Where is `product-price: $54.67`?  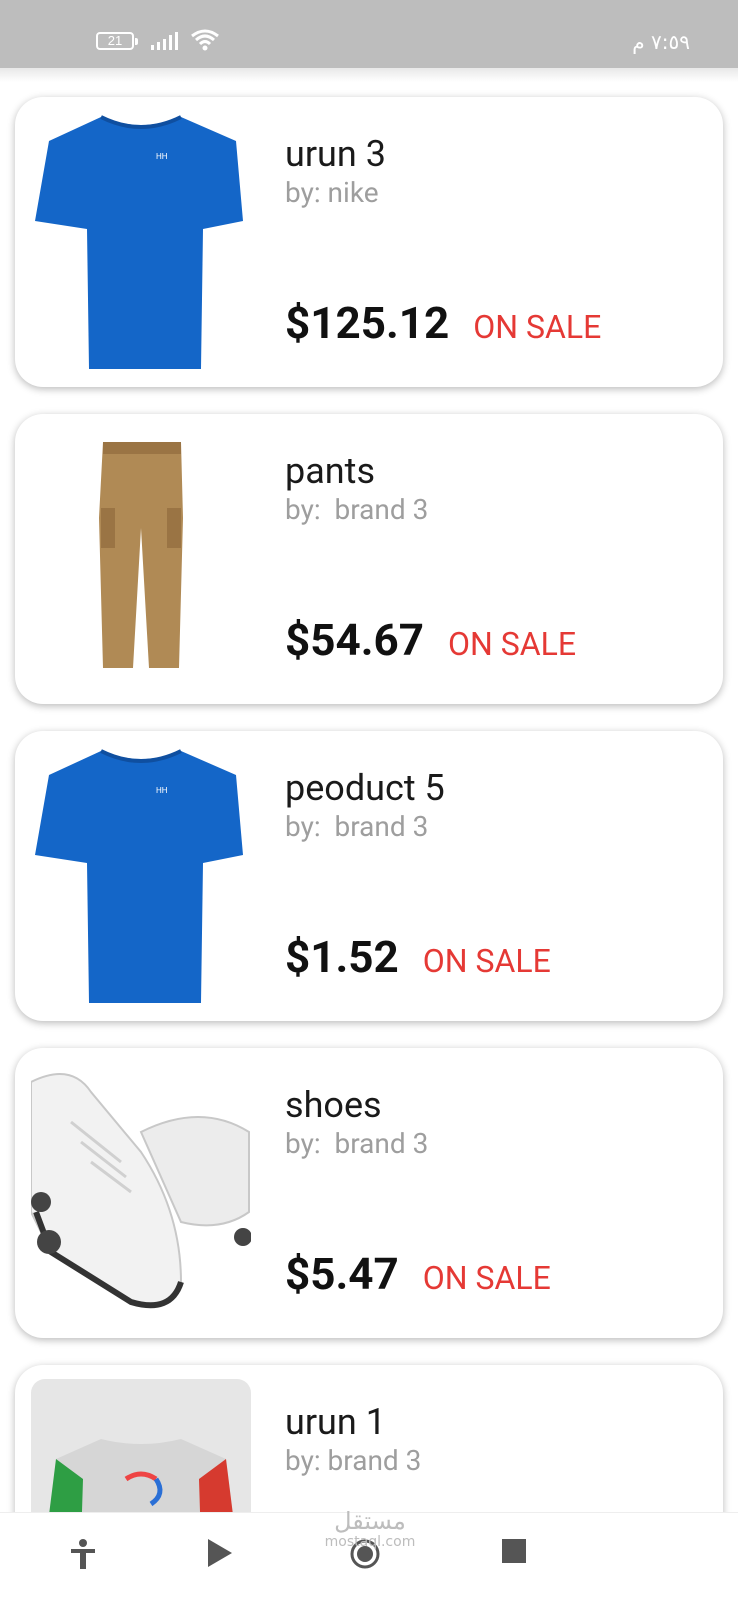 product-price: $54.67 is located at coordinates (354, 640).